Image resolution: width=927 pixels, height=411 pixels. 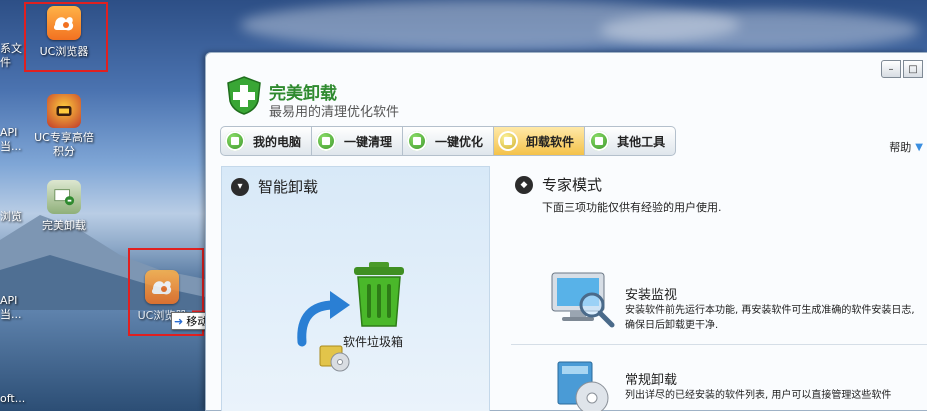 What do you see at coordinates (277, 141) in the screenshot?
I see `tab-label: 我的电脑` at bounding box center [277, 141].